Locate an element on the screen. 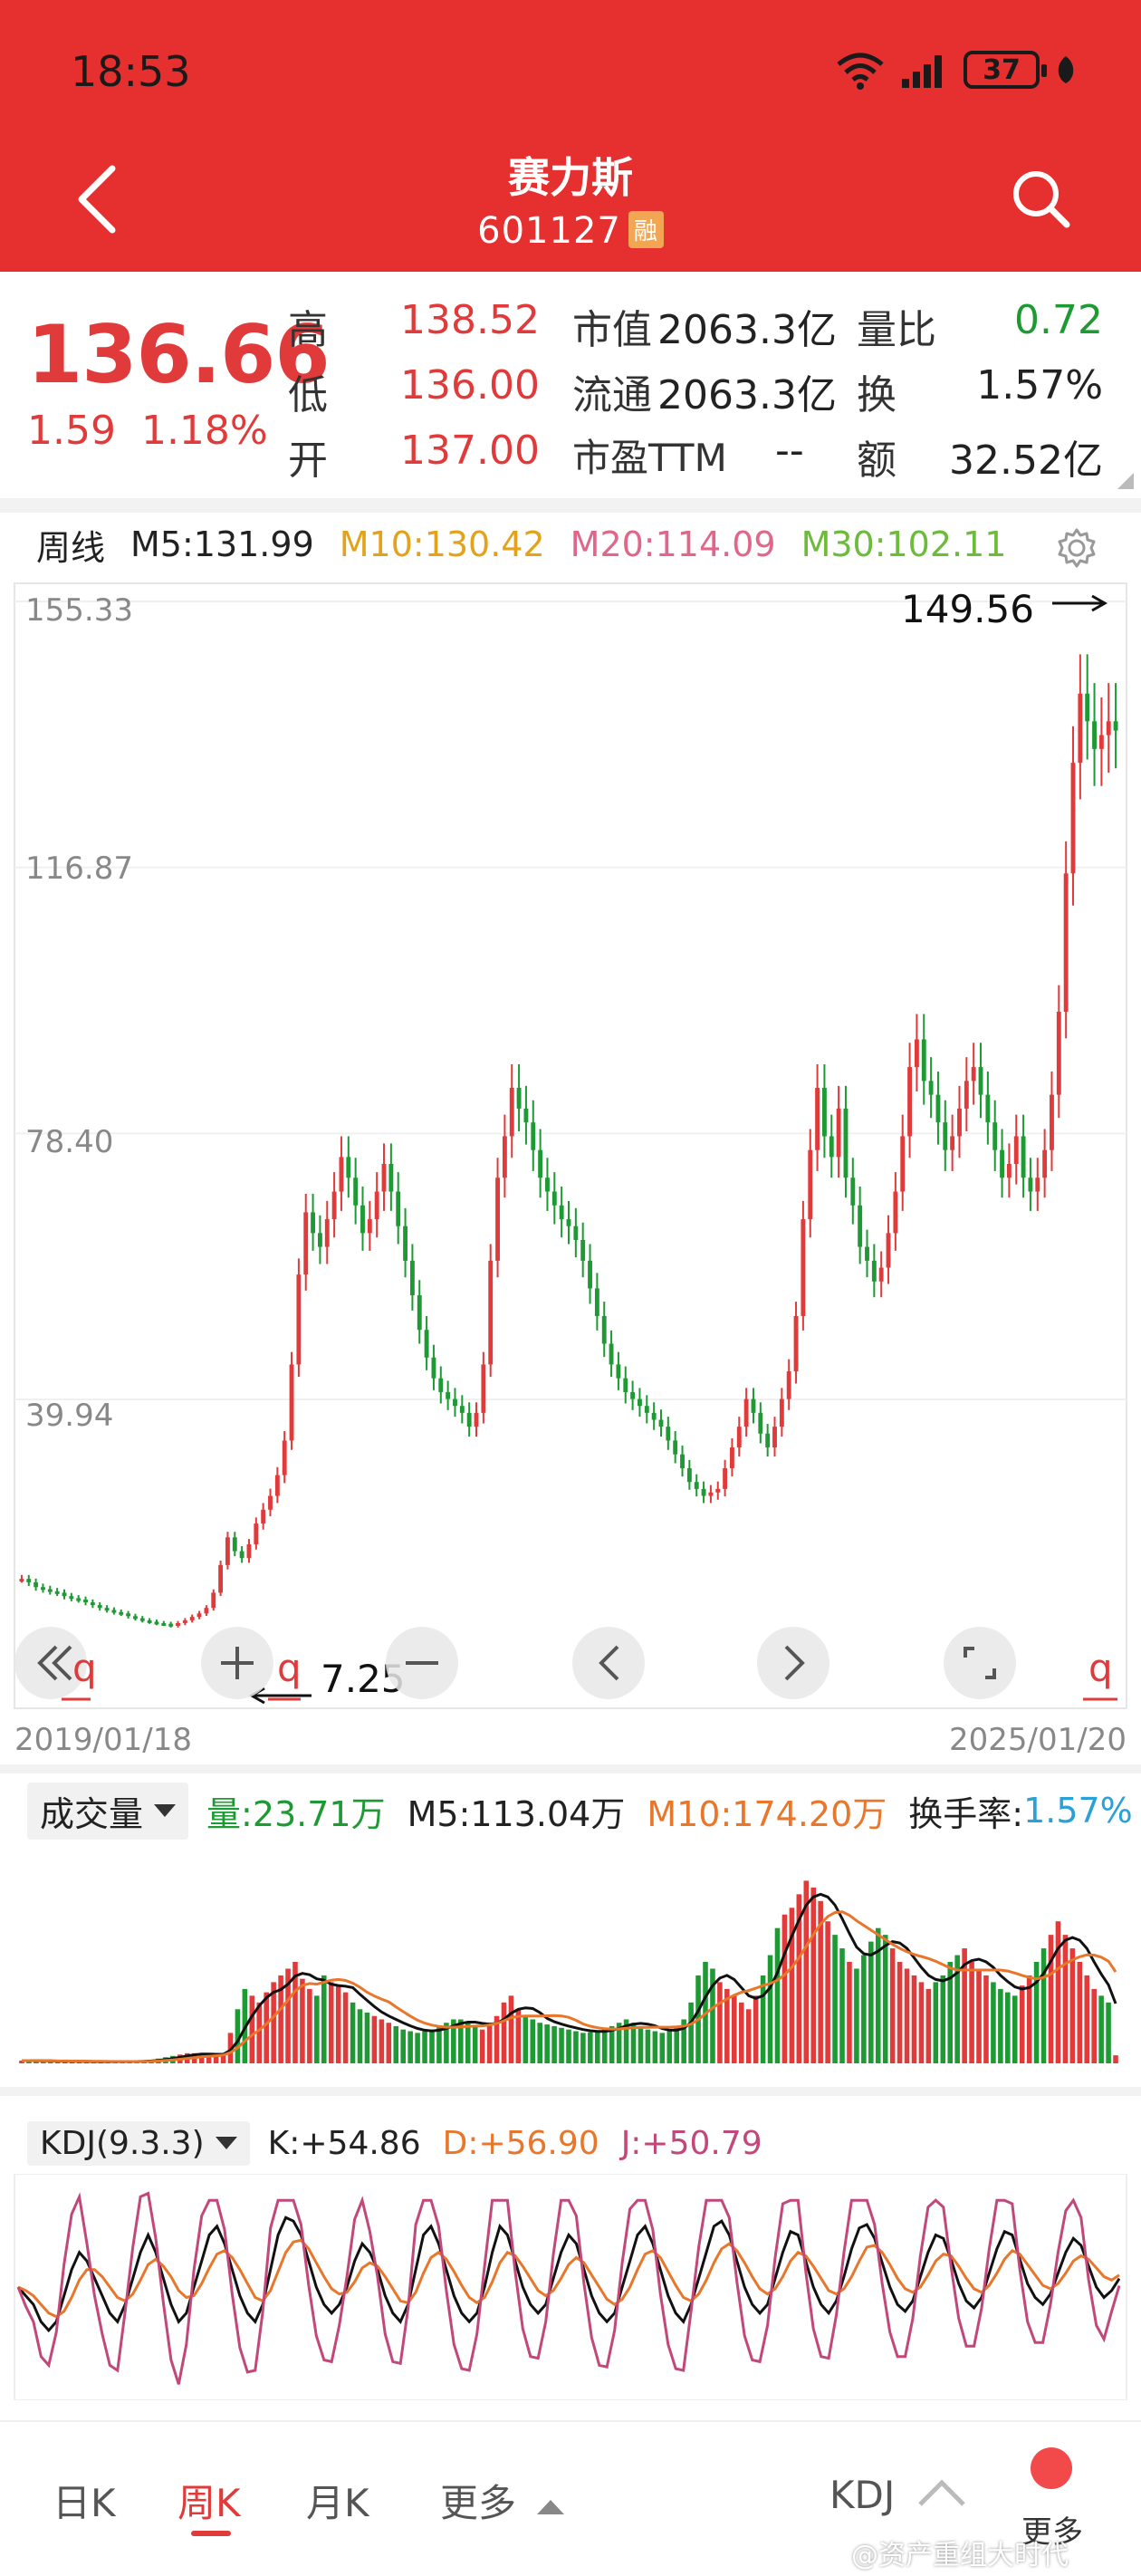 This screenshot has height=2576, width=1141. battery-level: 37 is located at coordinates (1002, 69).